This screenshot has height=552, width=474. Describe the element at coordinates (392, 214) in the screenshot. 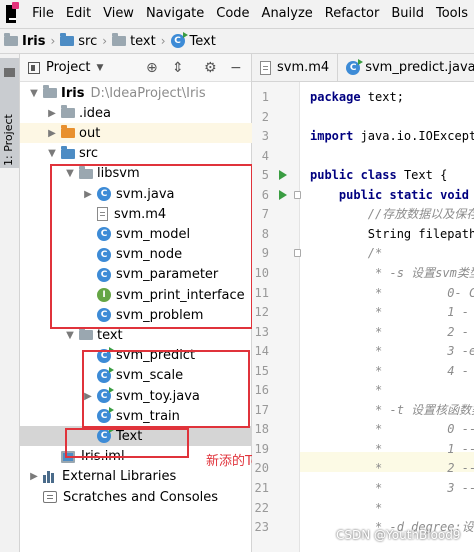

I see `code-line: //存放数据以及保存` at that location.